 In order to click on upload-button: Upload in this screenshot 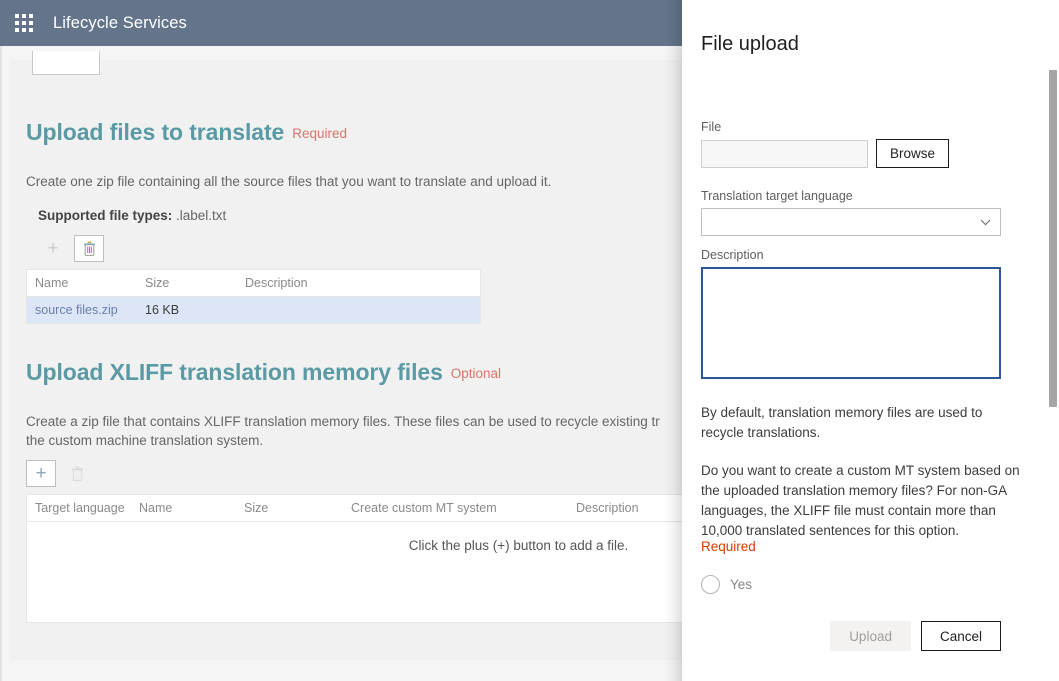, I will do `click(870, 636)`.